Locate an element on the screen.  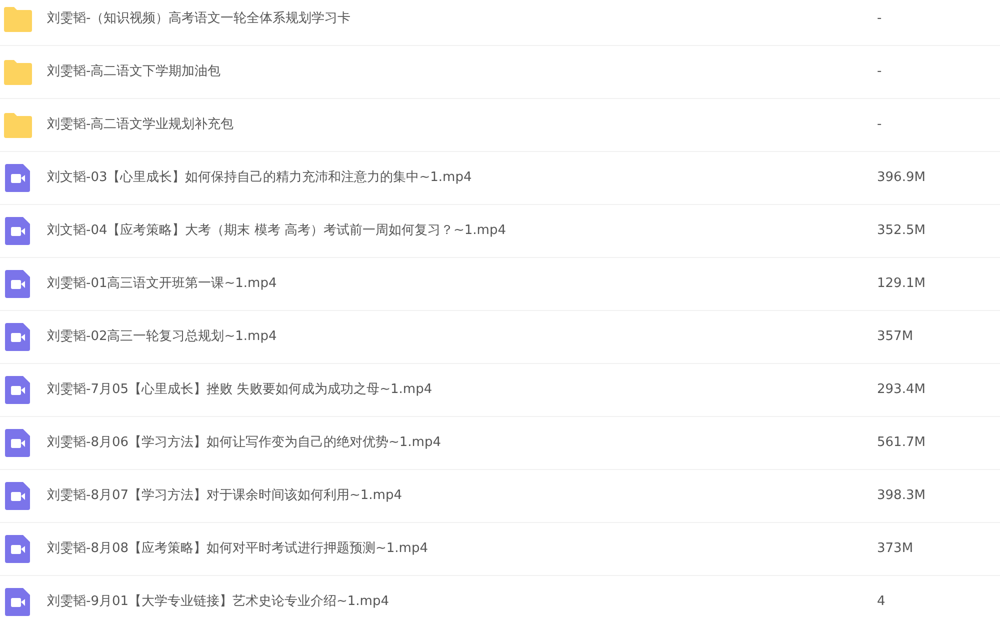
file-name: 刘雯韬-02高三一轮复习总规划~1.mp4 is located at coordinates (462, 337).